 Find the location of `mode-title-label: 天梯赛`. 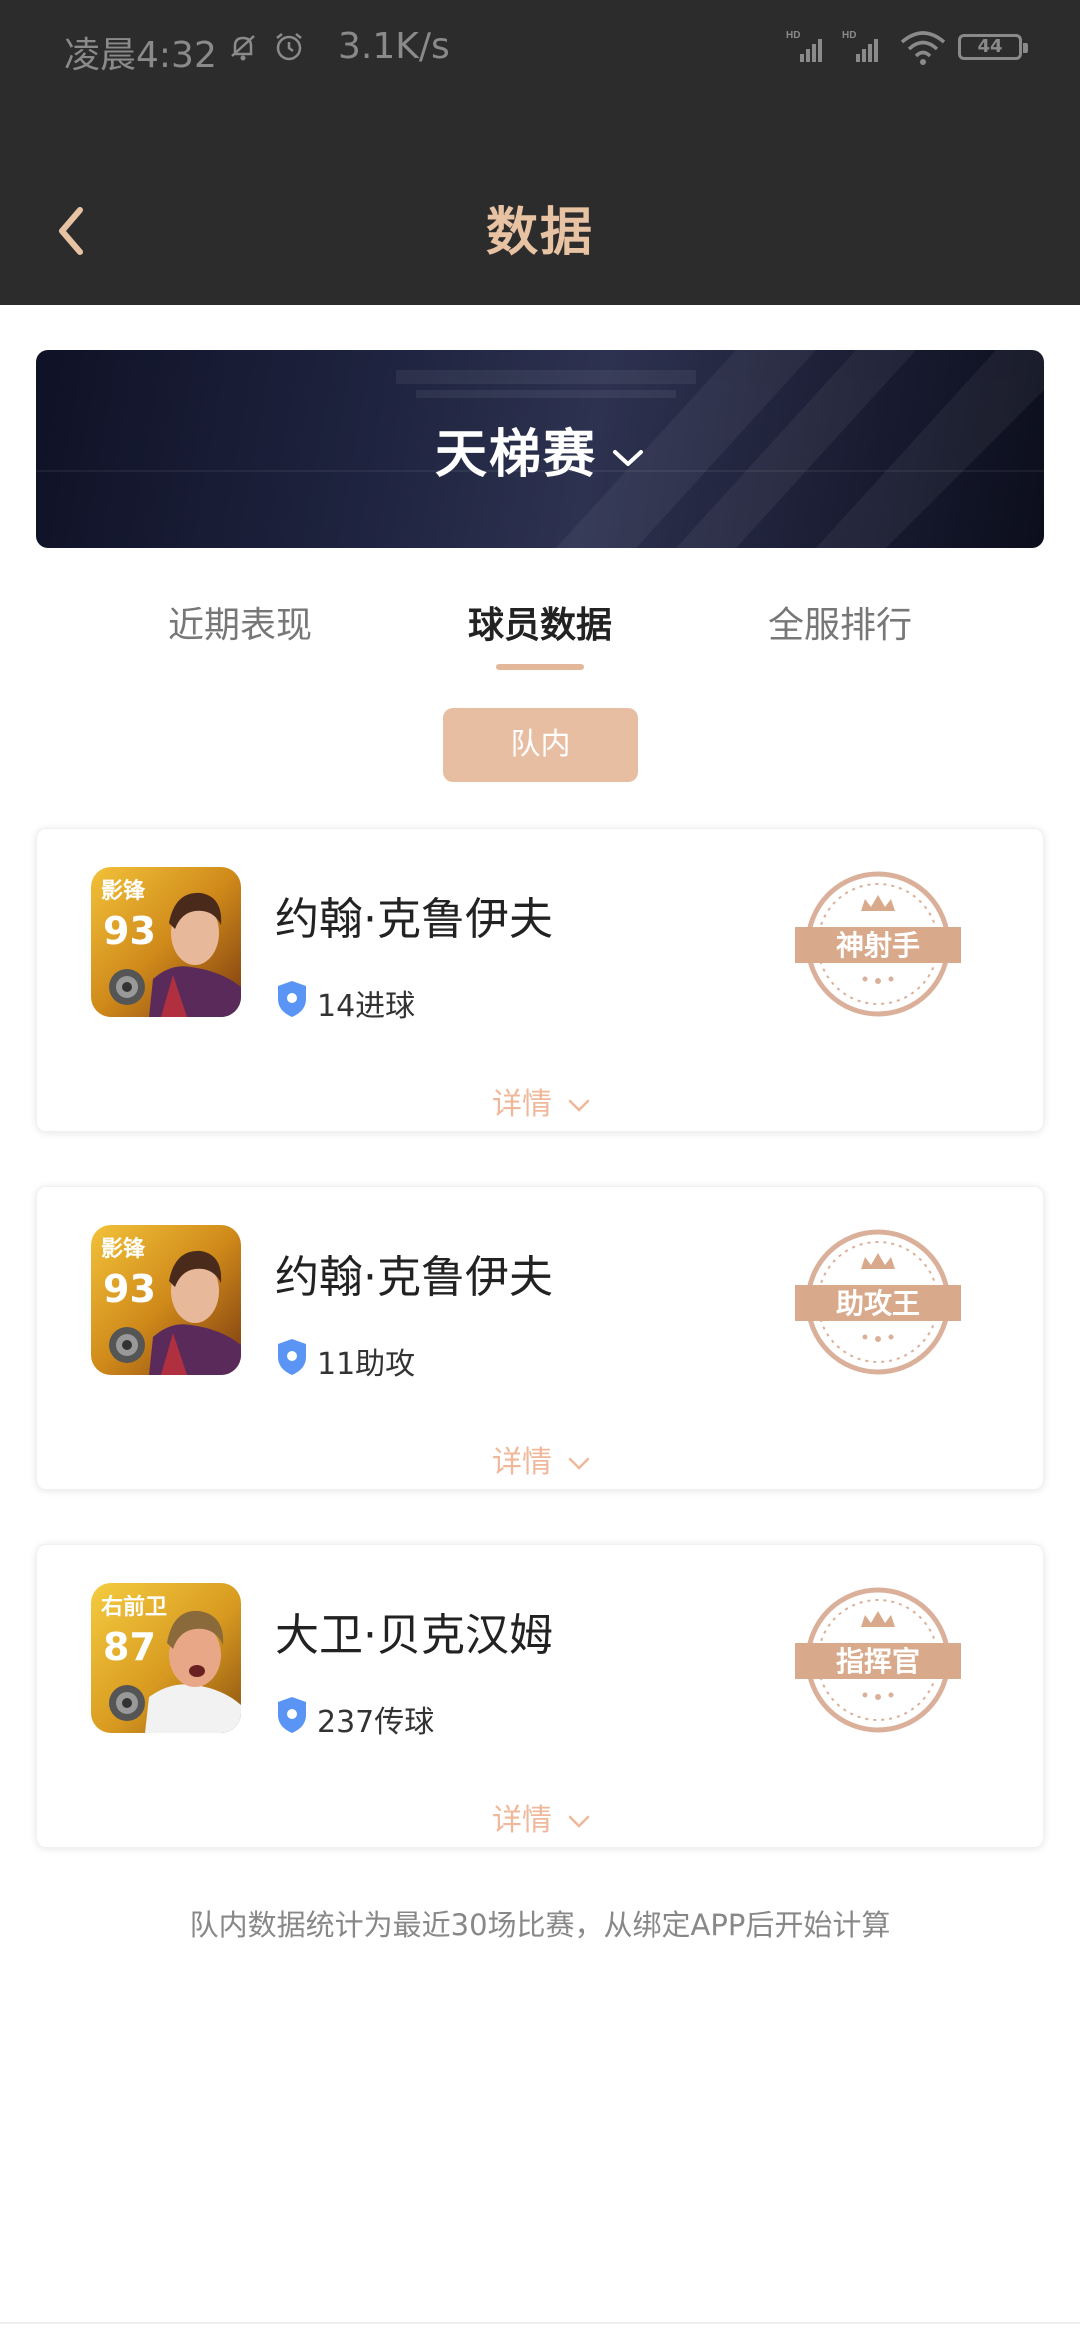

mode-title-label: 天梯赛 is located at coordinates (515, 455).